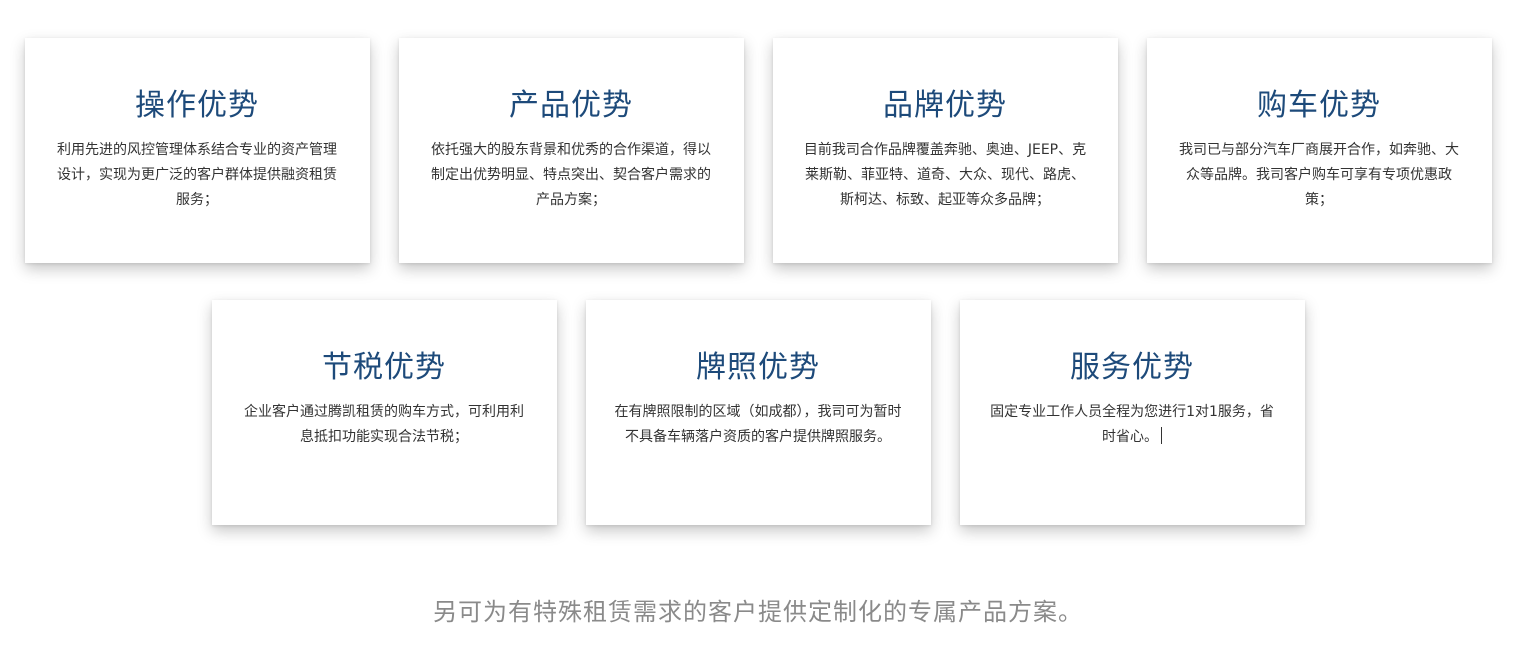  I want to click on text-cursor, so click(1161, 435).